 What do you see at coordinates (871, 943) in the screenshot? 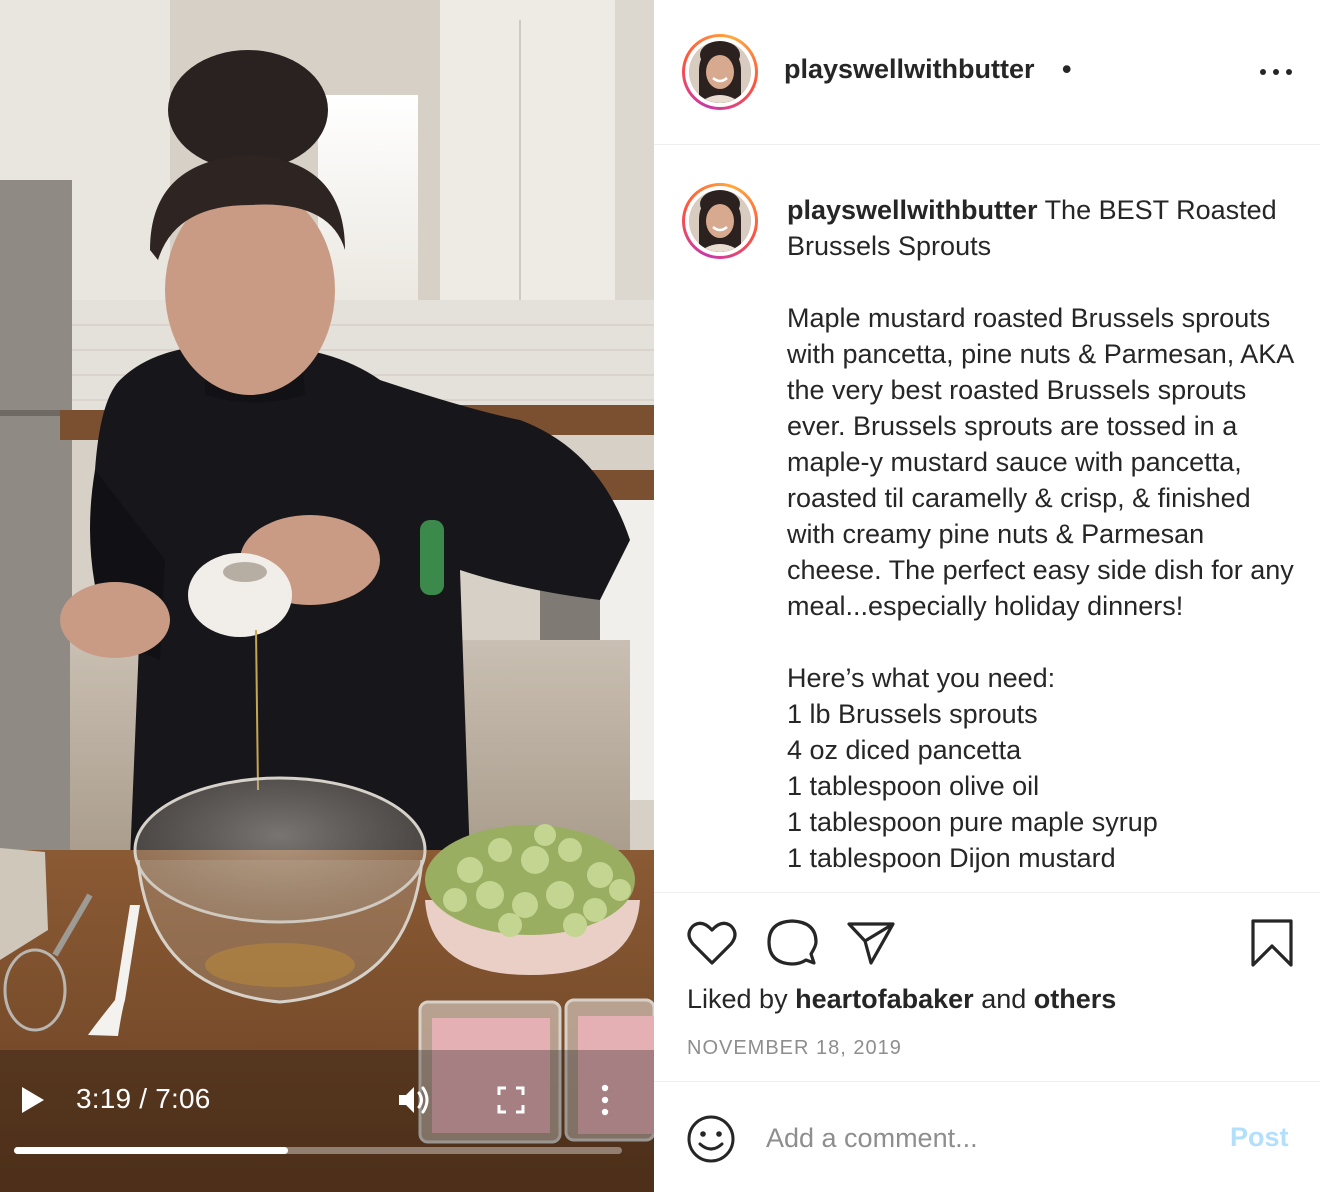
I see `paper-plane-icon` at bounding box center [871, 943].